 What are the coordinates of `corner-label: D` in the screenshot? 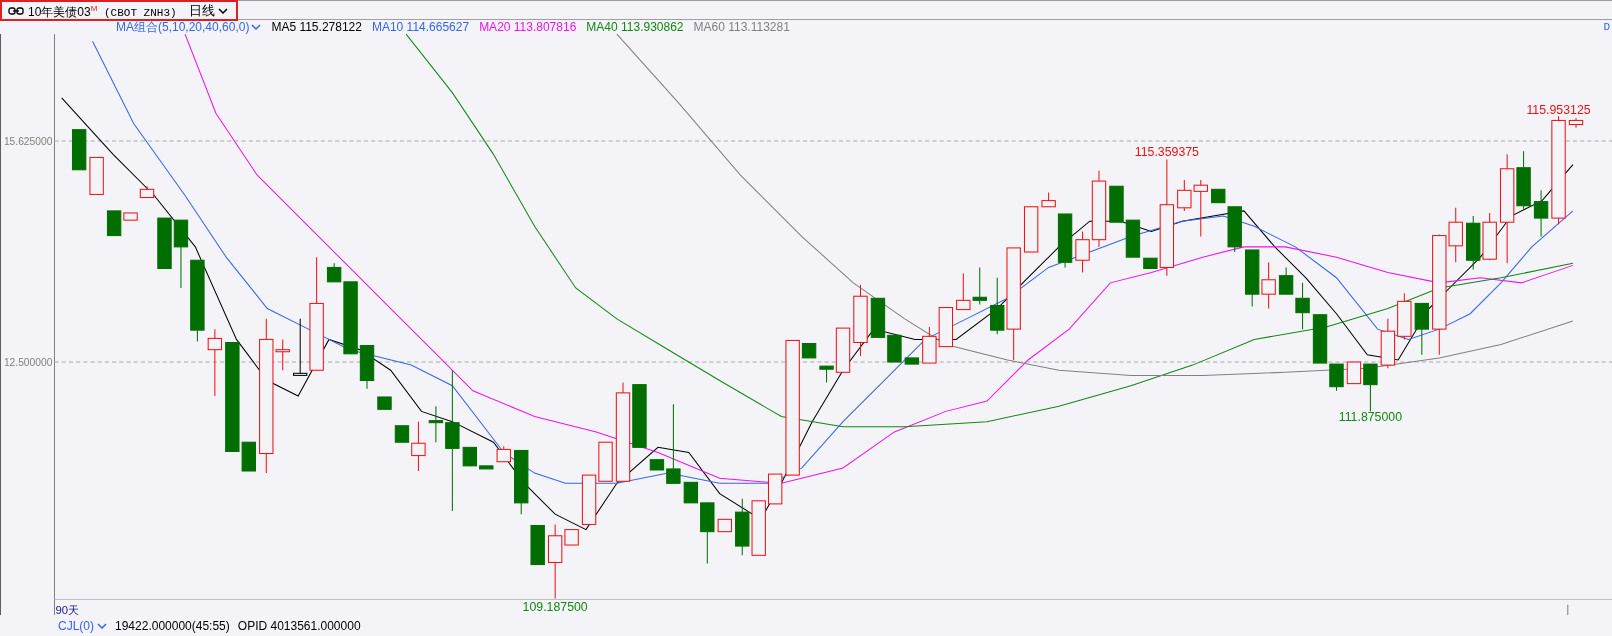 It's located at (1606, 27).